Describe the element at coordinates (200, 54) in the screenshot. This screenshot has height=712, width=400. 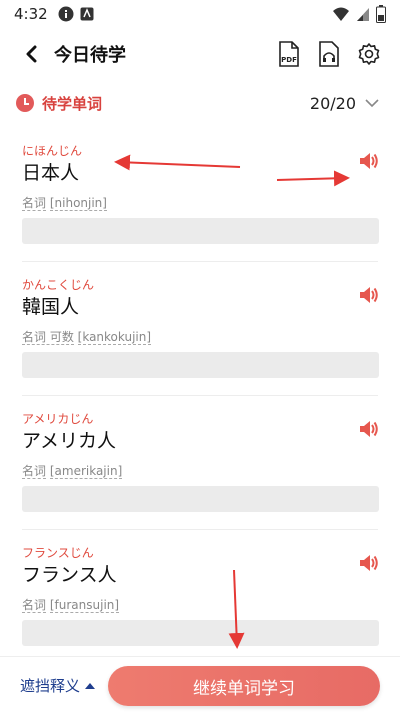
I see `app-header: 今日待学 PDF` at that location.